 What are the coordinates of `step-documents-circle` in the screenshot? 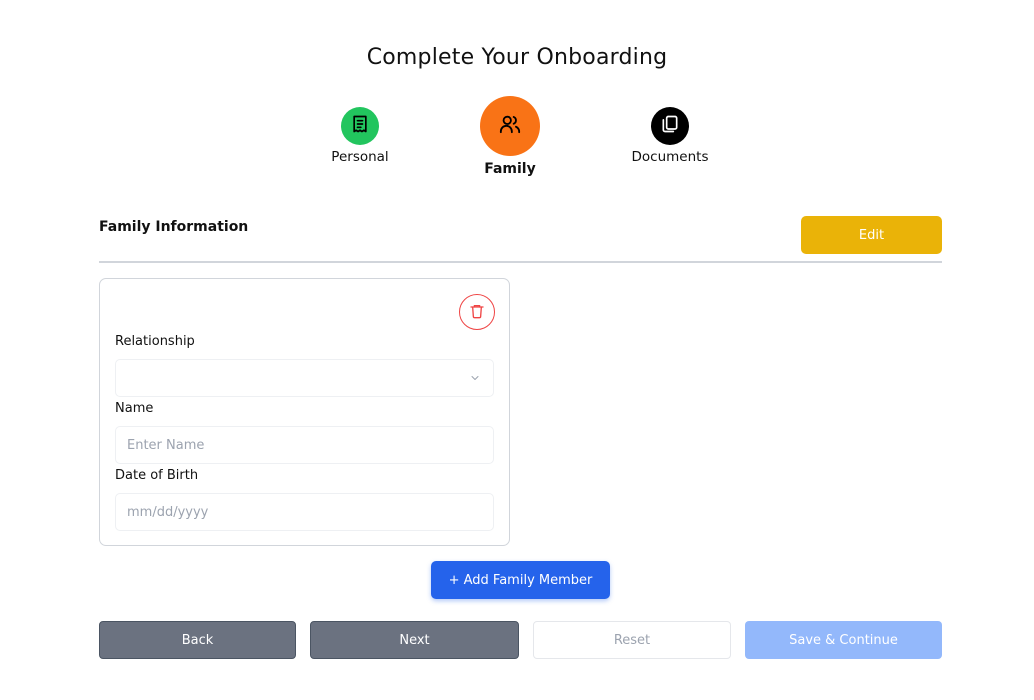 It's located at (670, 126).